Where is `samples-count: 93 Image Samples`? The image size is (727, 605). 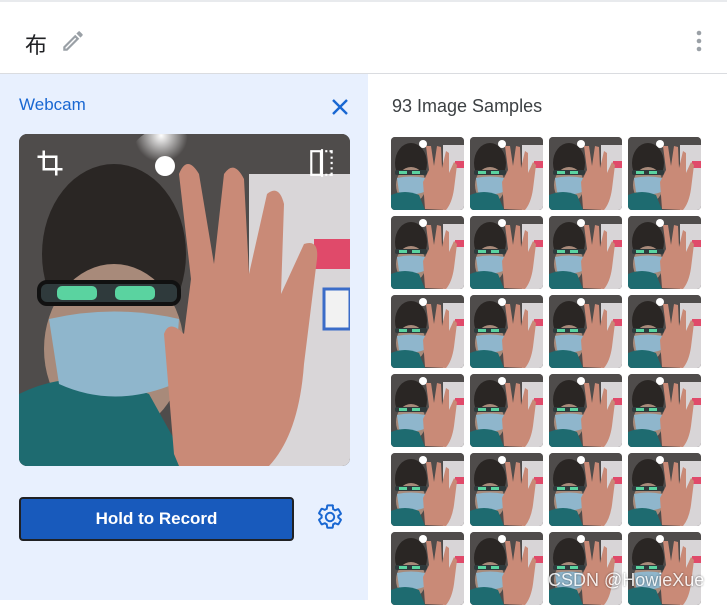
samples-count: 93 Image Samples is located at coordinates (467, 106).